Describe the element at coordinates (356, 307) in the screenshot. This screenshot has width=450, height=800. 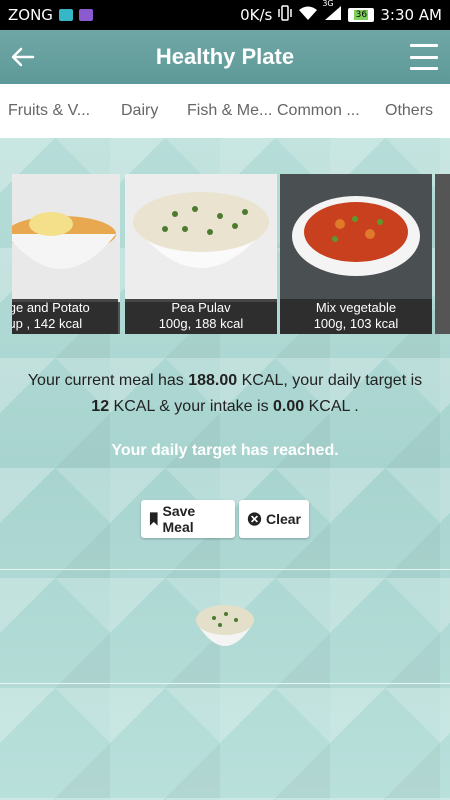
I see `food-name: Mix vegetable` at that location.